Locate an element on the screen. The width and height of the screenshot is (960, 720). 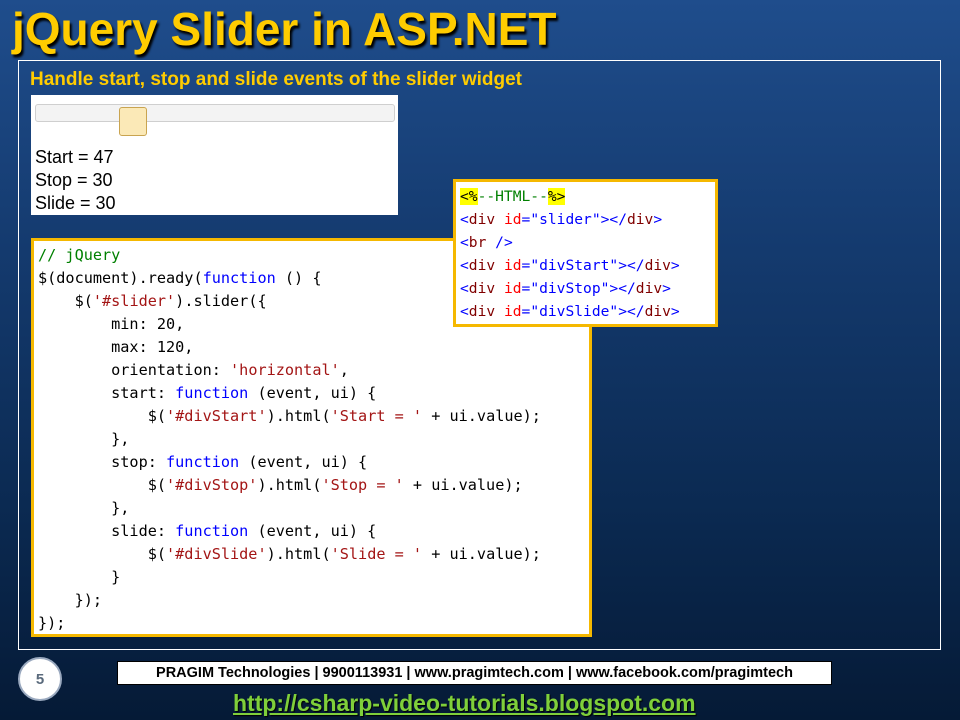
html-code-line: <div id="divSlide"></div> is located at coordinates (570, 311).